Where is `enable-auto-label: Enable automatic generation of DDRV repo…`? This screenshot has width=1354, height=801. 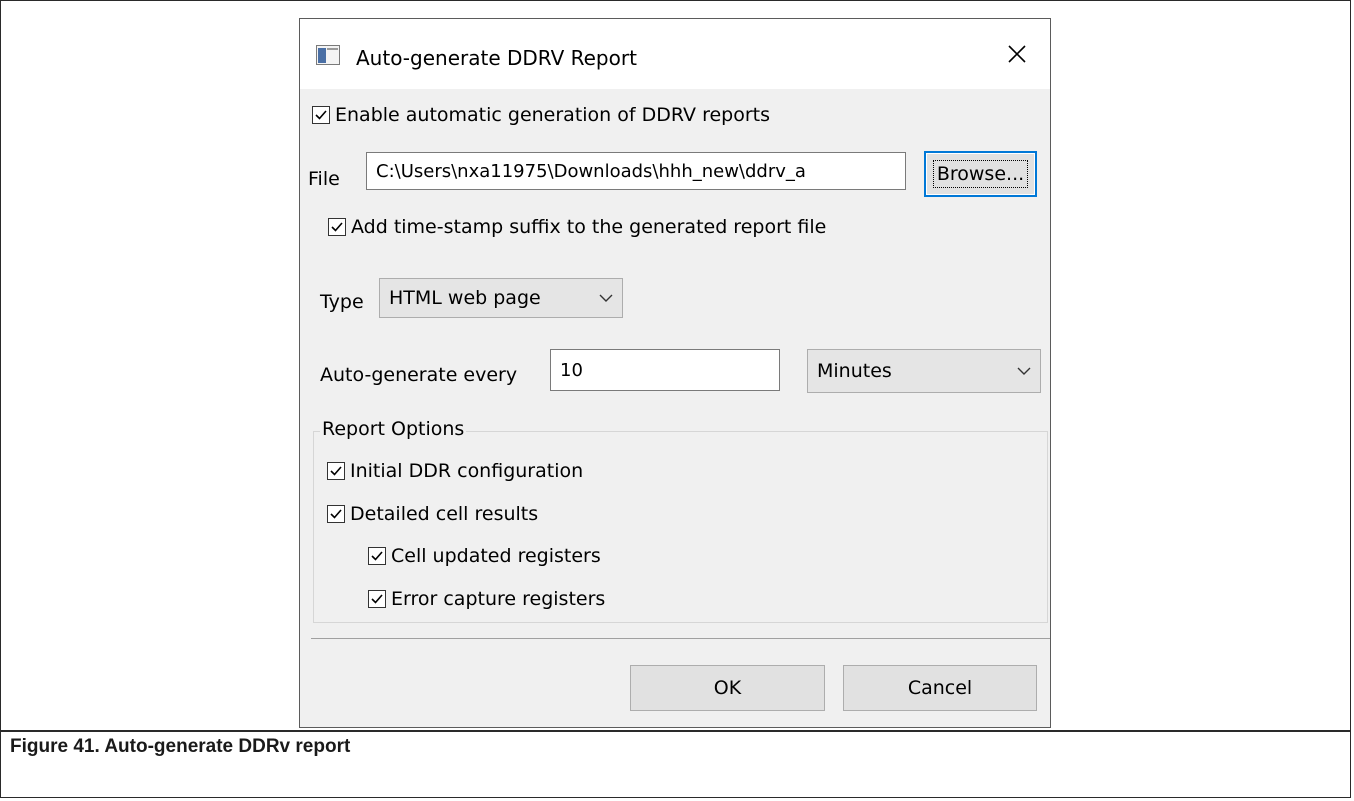
enable-auto-label: Enable automatic generation of DDRV repo… is located at coordinates (552, 115).